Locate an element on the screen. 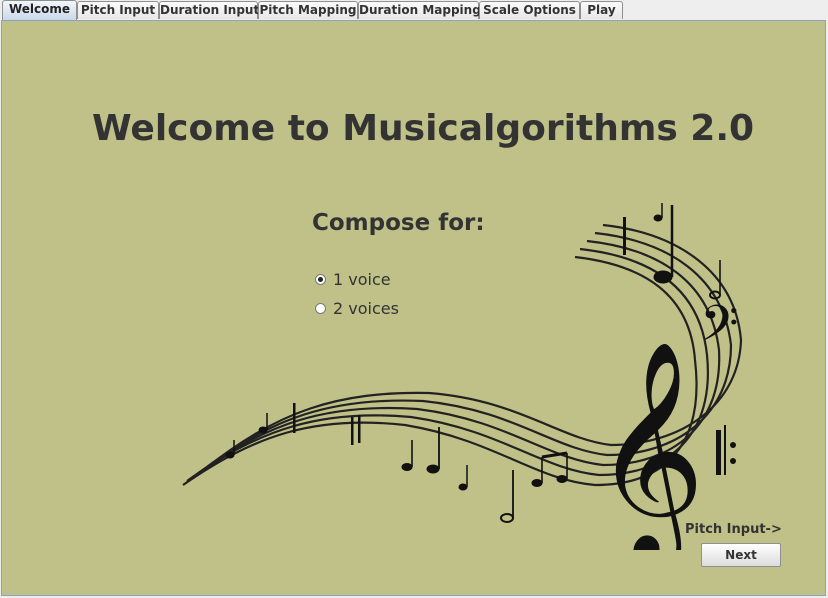 The height and width of the screenshot is (598, 828). note-icon is located at coordinates (230, 455).